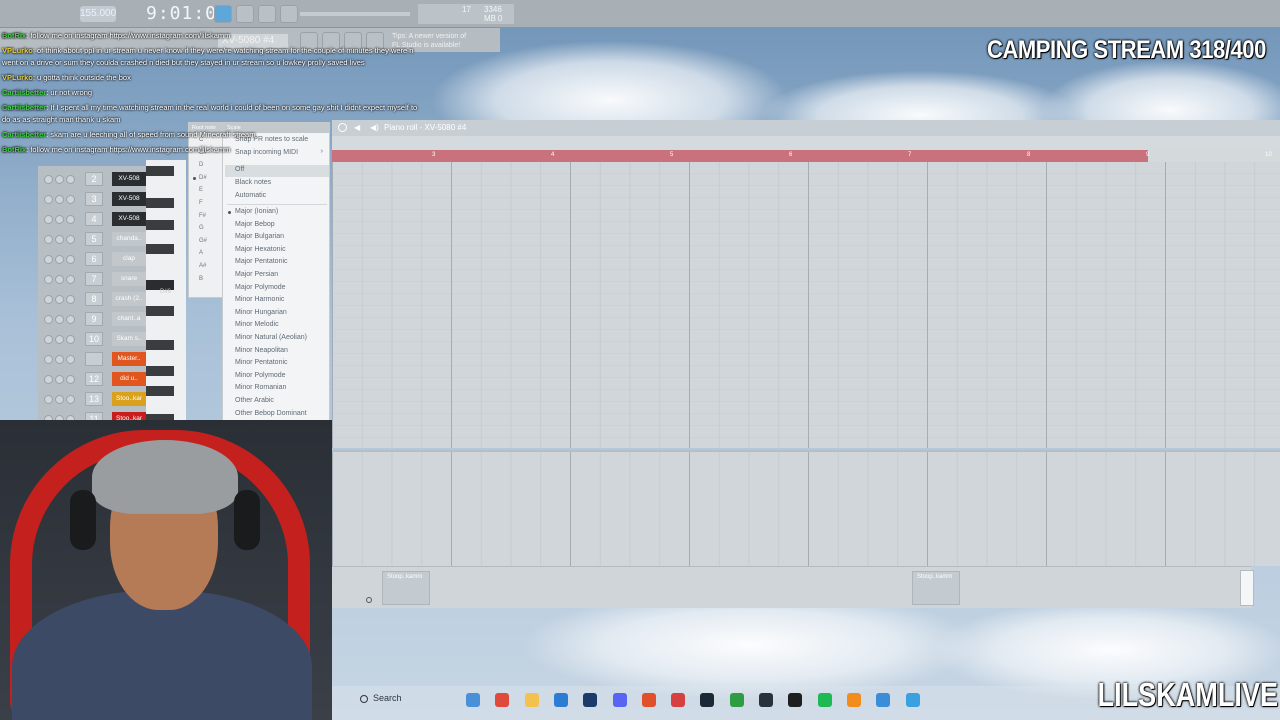 Image resolution: width=1280 pixels, height=720 pixels. I want to click on scale-item: Major Hexatonic, so click(260, 249).